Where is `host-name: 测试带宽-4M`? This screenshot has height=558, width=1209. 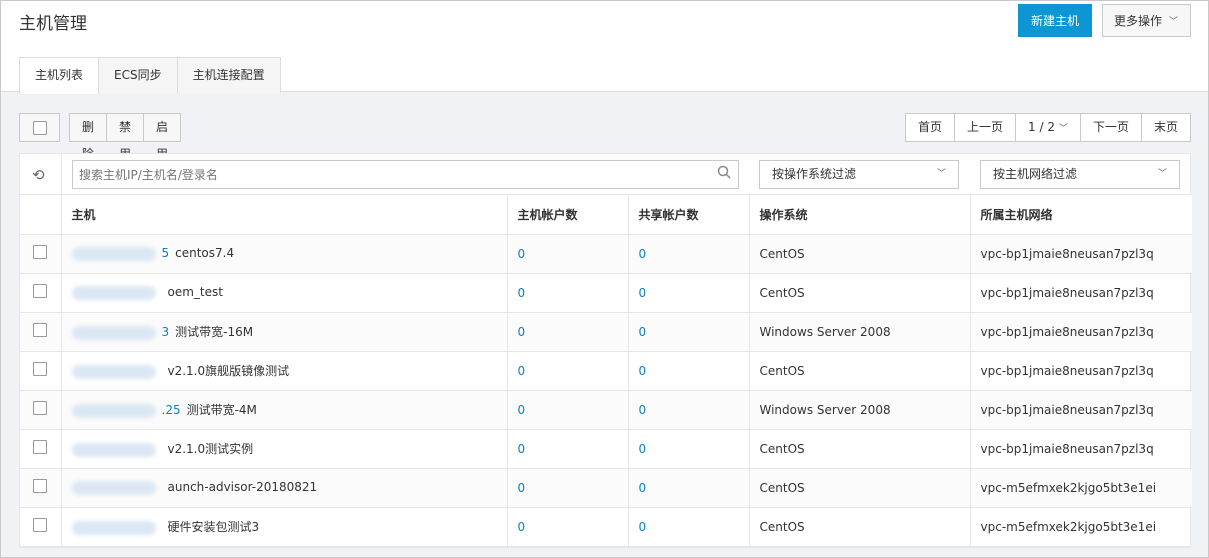 host-name: 测试带宽-4M is located at coordinates (221, 410).